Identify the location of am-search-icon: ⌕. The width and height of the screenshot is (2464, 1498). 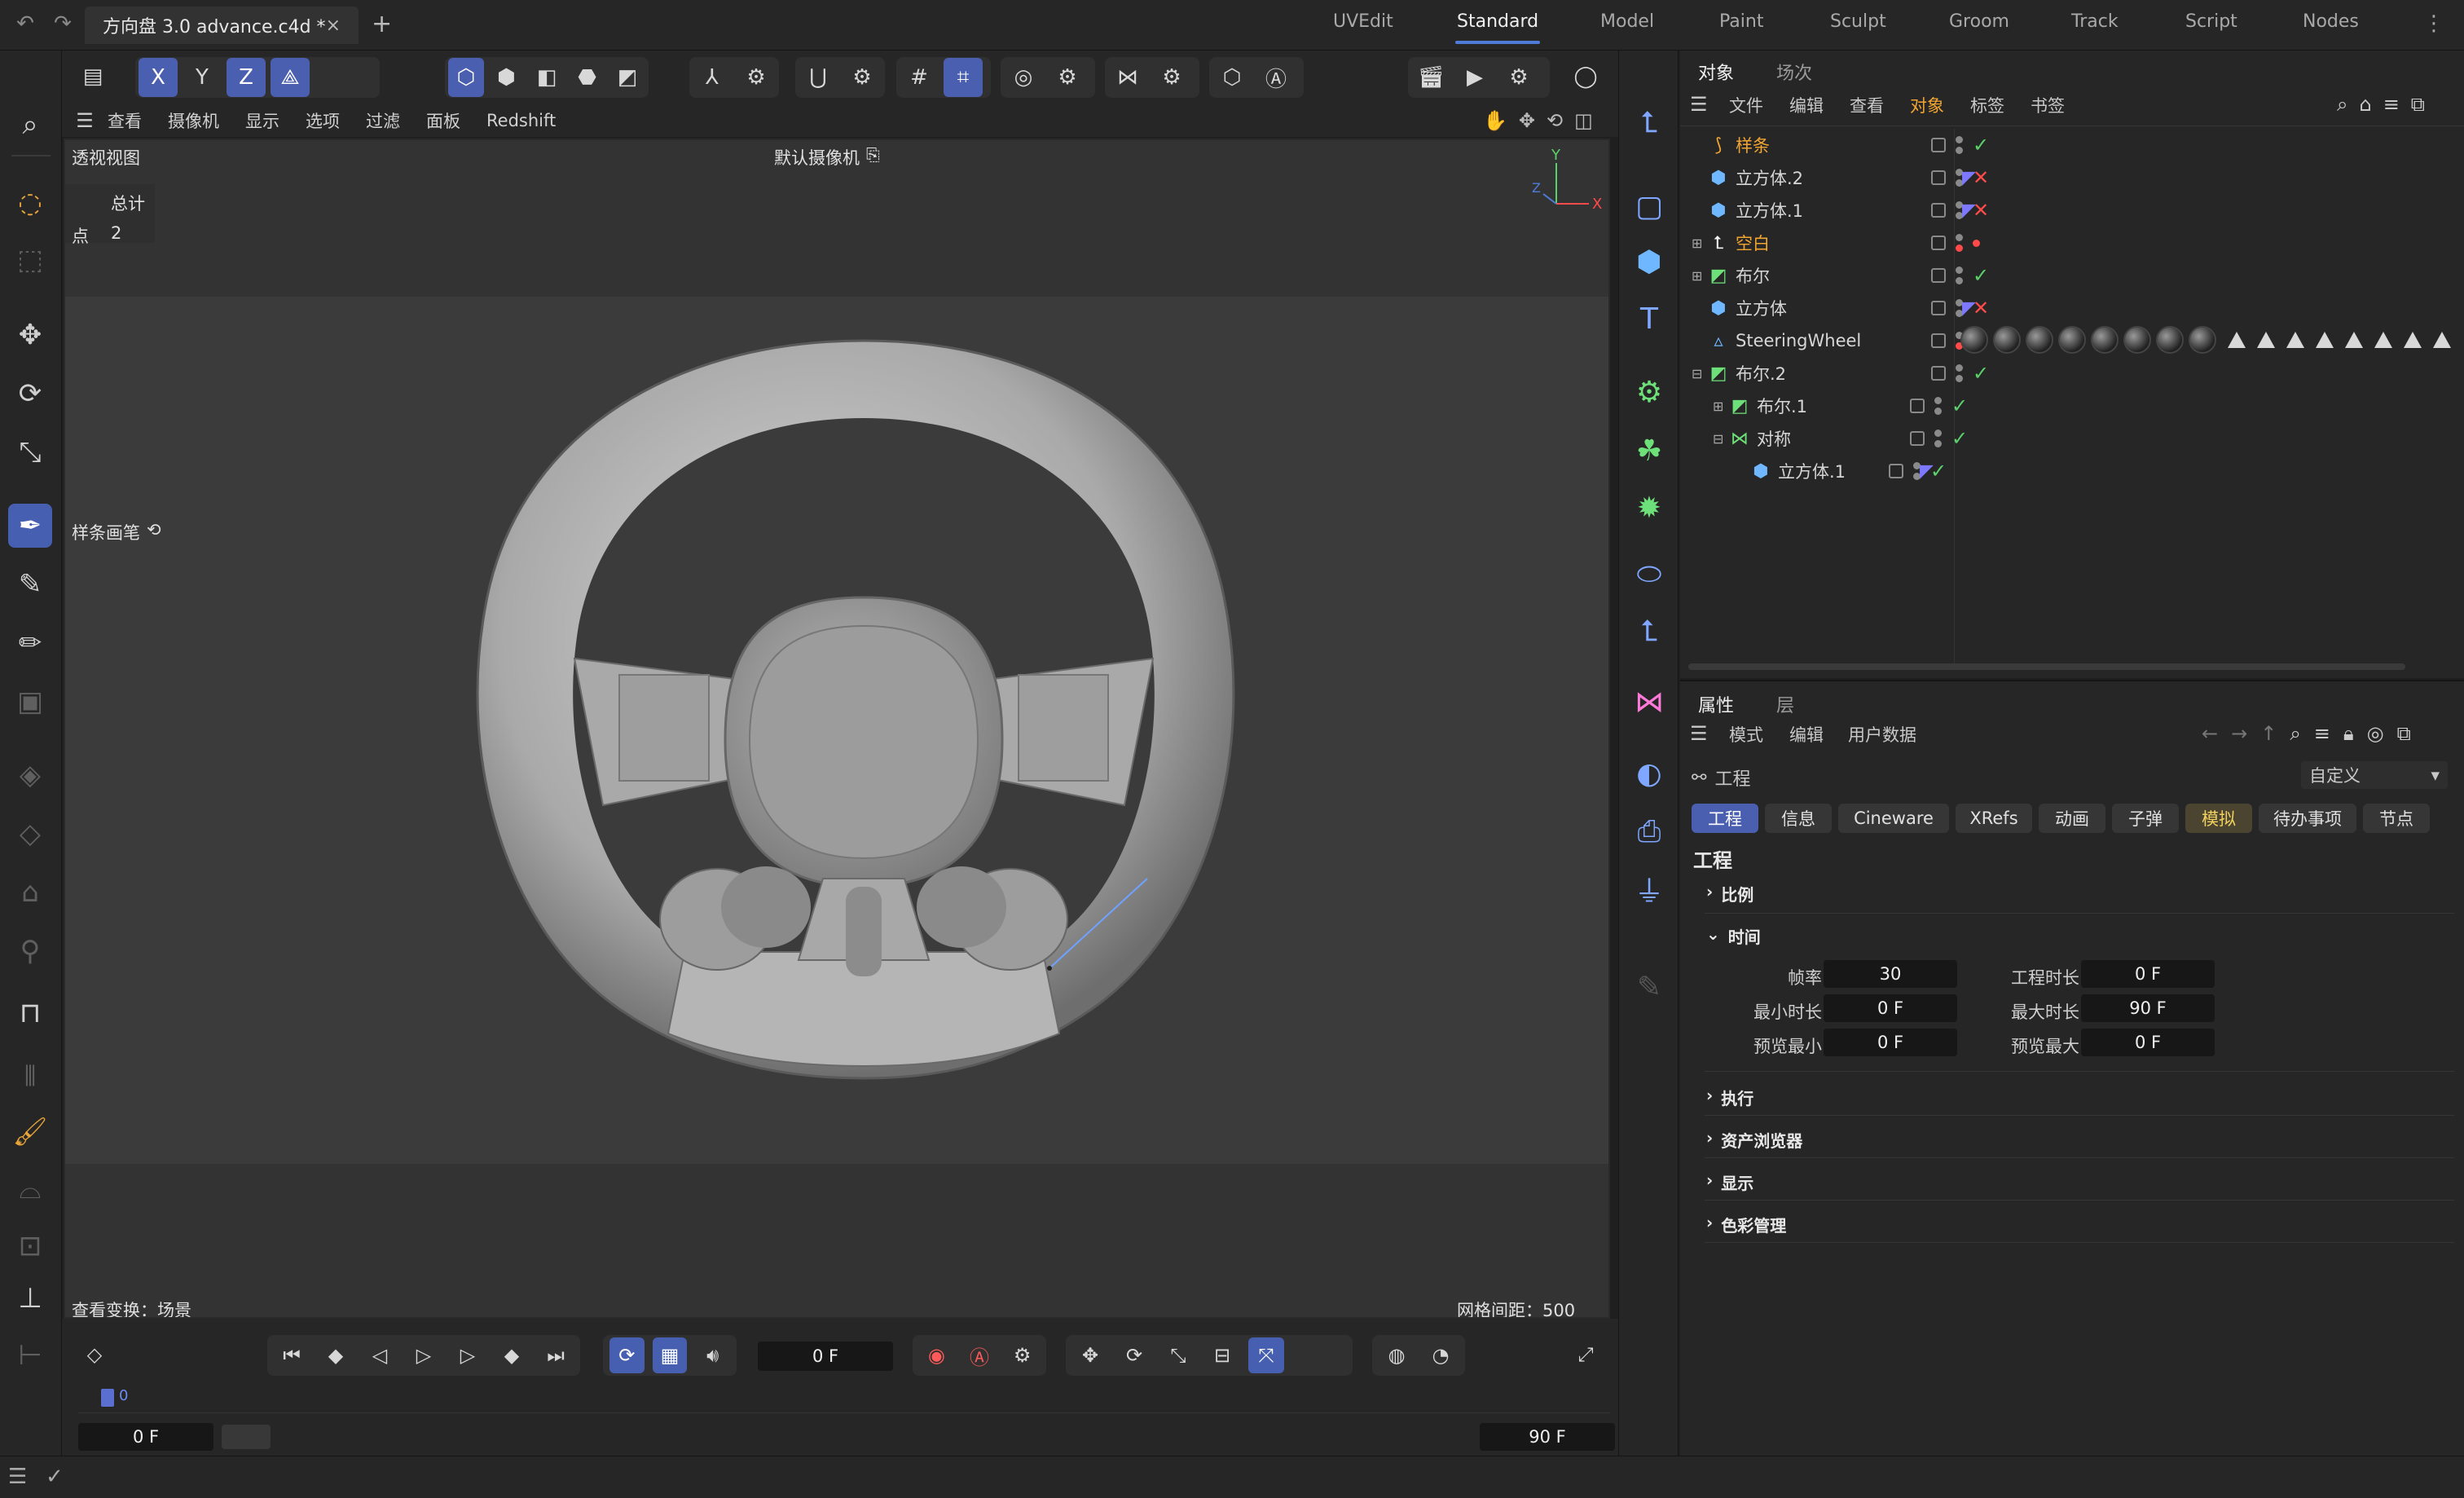
(2295, 733).